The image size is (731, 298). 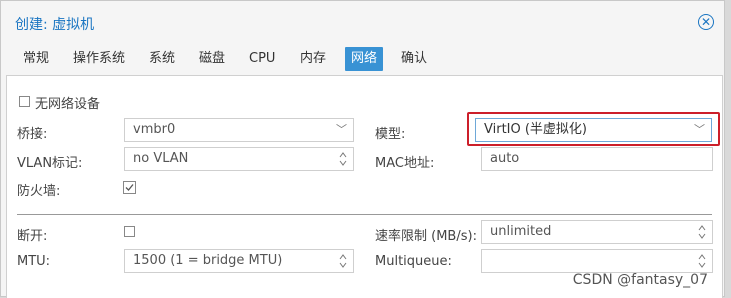 I want to click on rate-limit-label: 速率限制 (MB/s):, so click(x=426, y=236).